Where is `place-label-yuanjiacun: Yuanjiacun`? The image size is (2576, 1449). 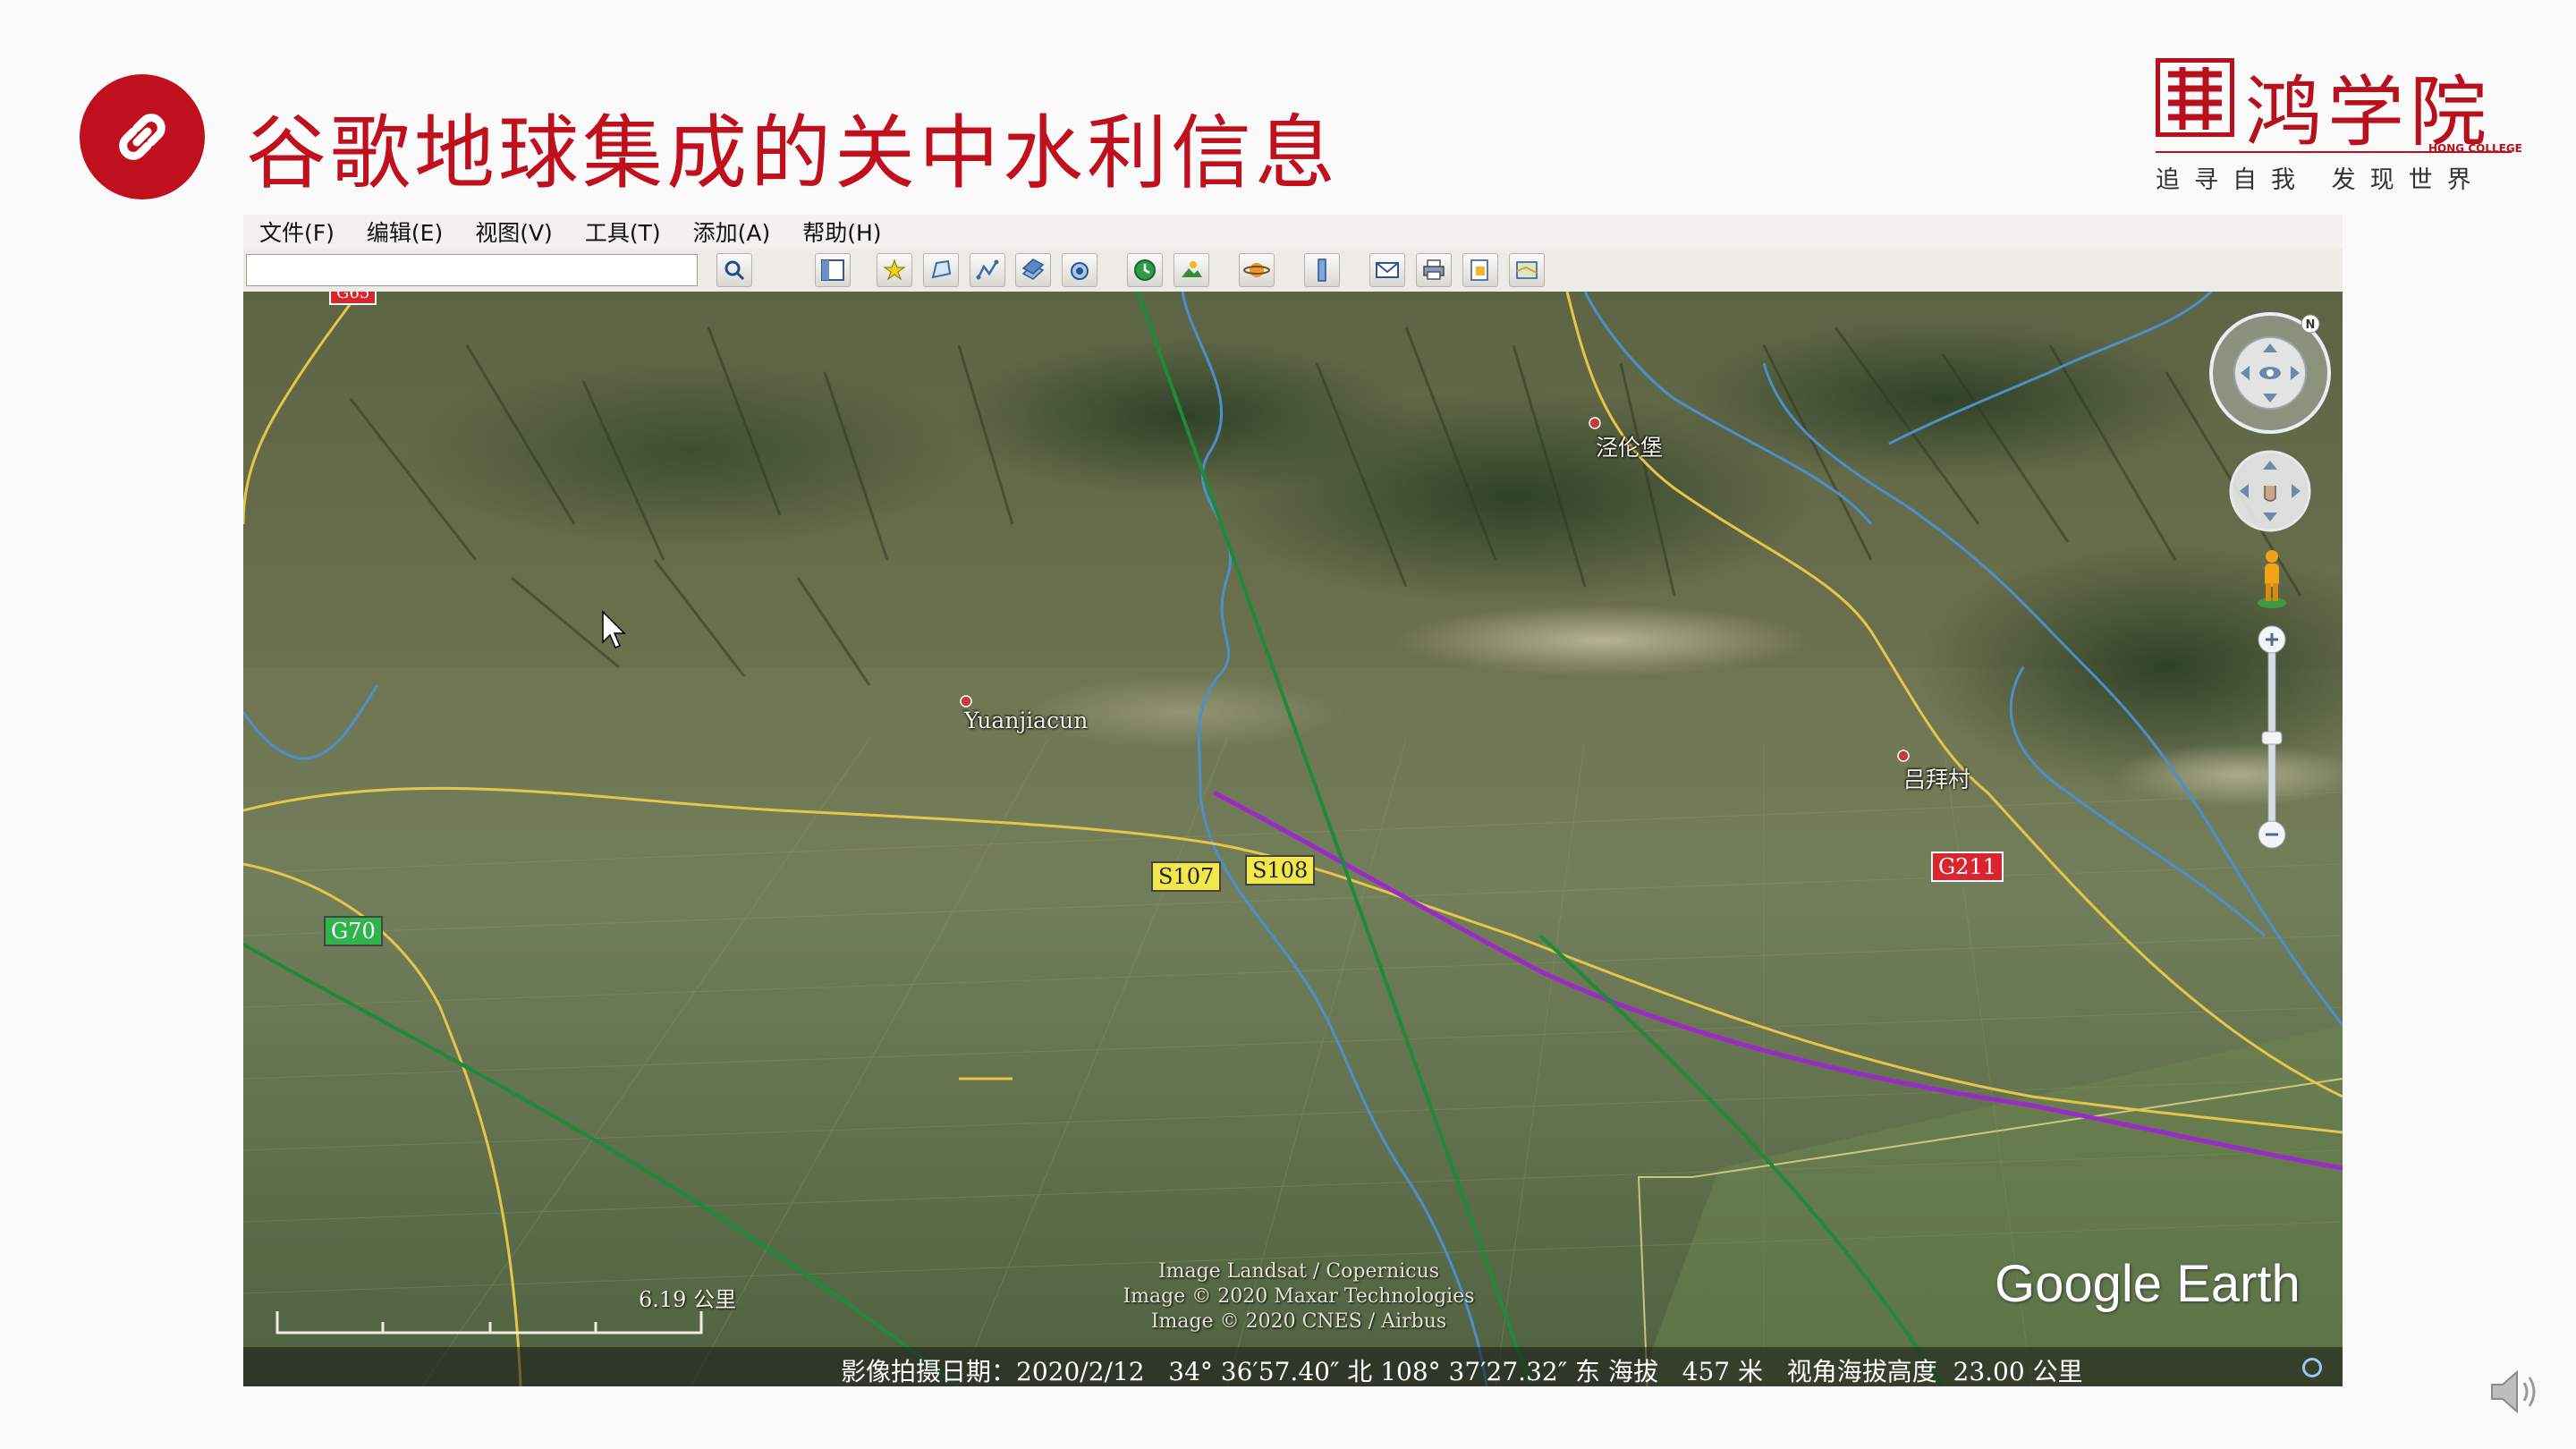 place-label-yuanjiacun: Yuanjiacun is located at coordinates (1026, 720).